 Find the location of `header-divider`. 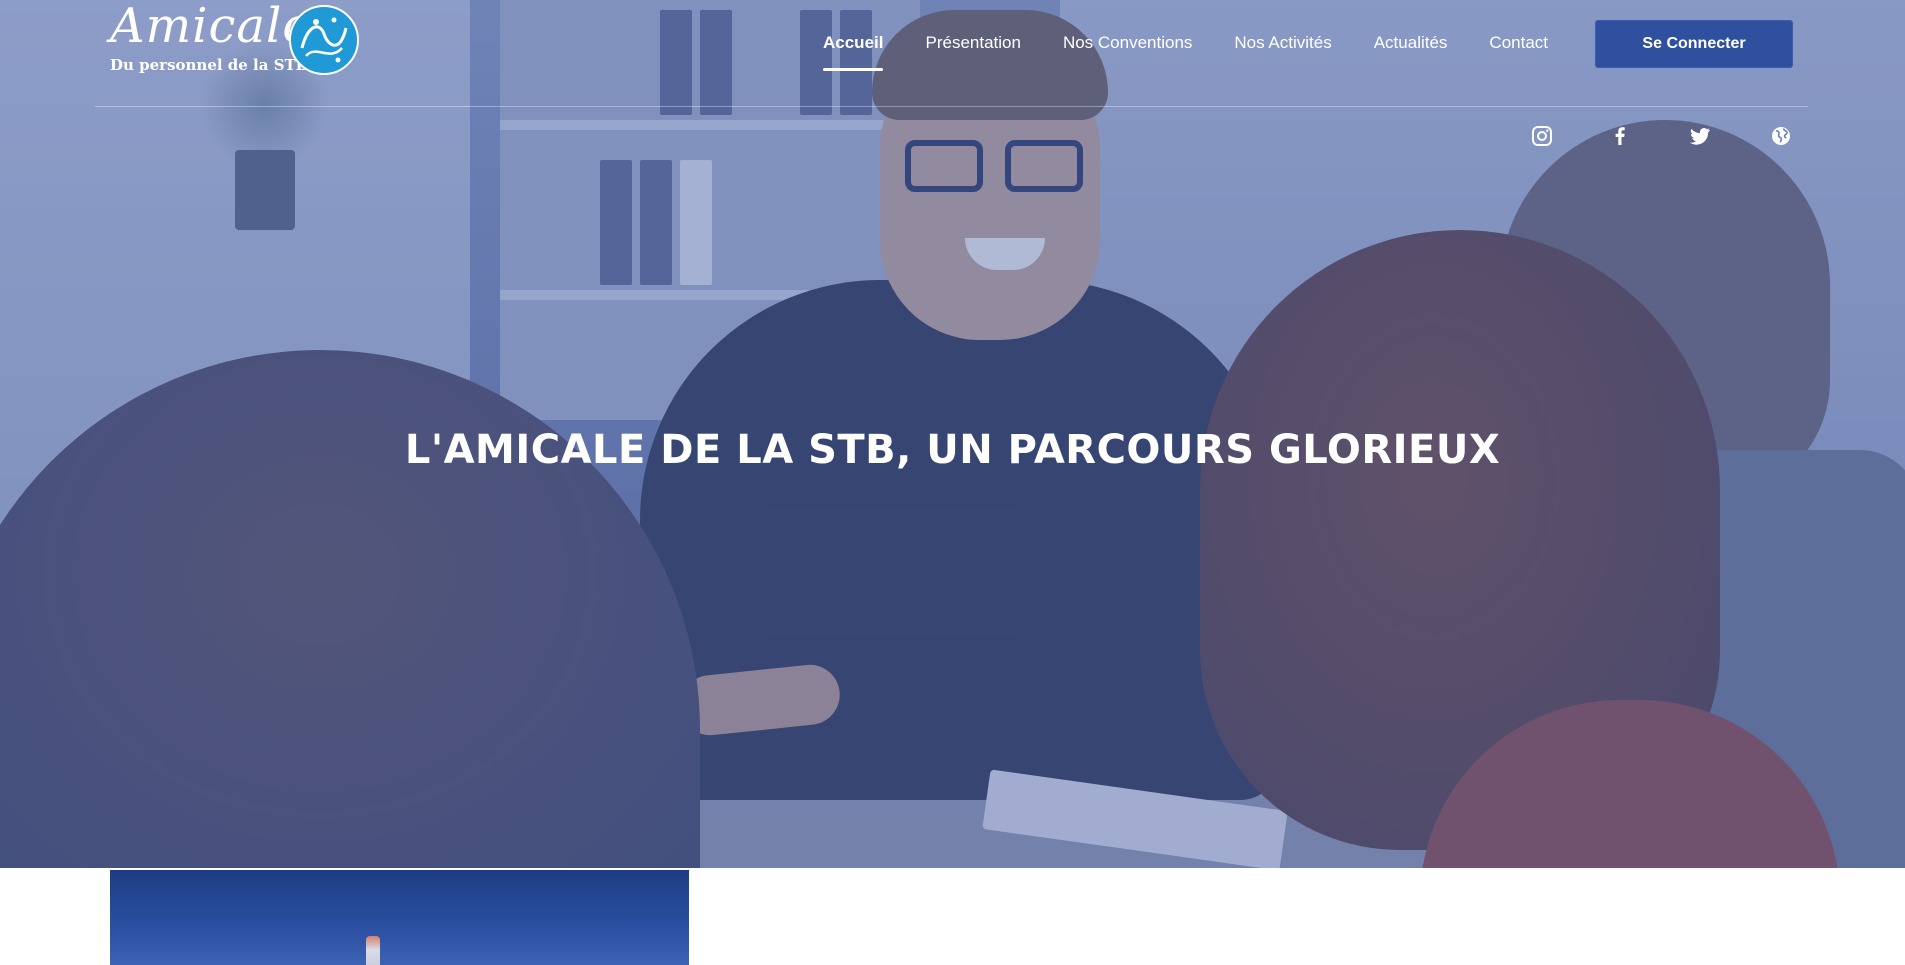

header-divider is located at coordinates (951, 106).